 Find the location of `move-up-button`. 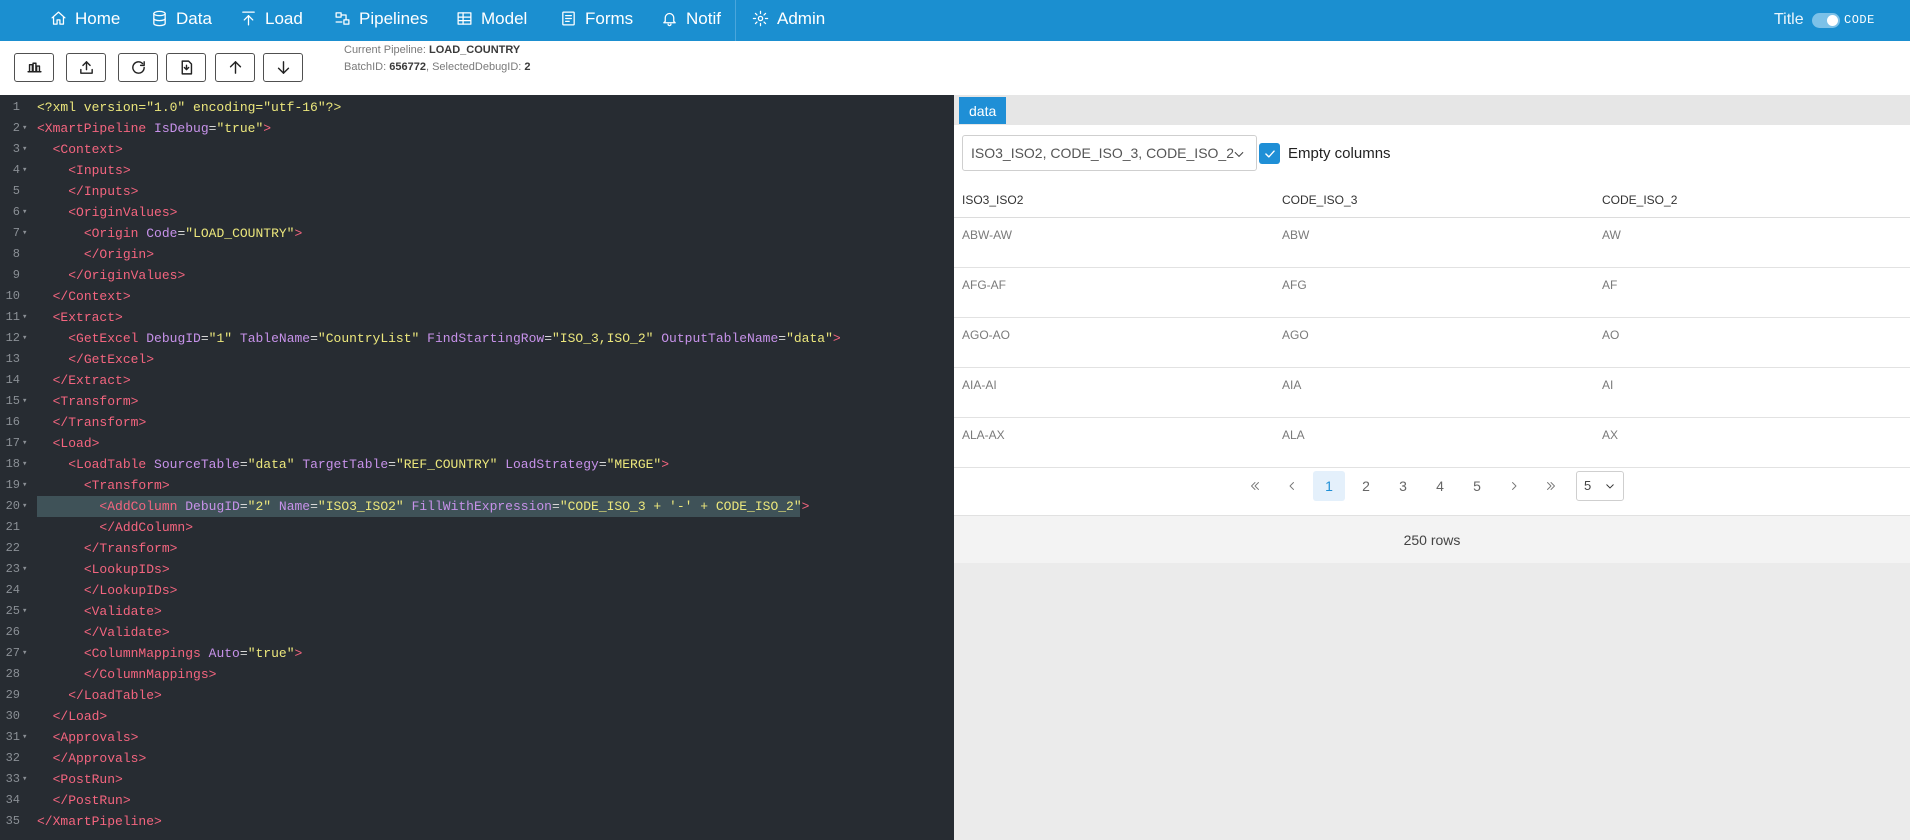

move-up-button is located at coordinates (235, 67).